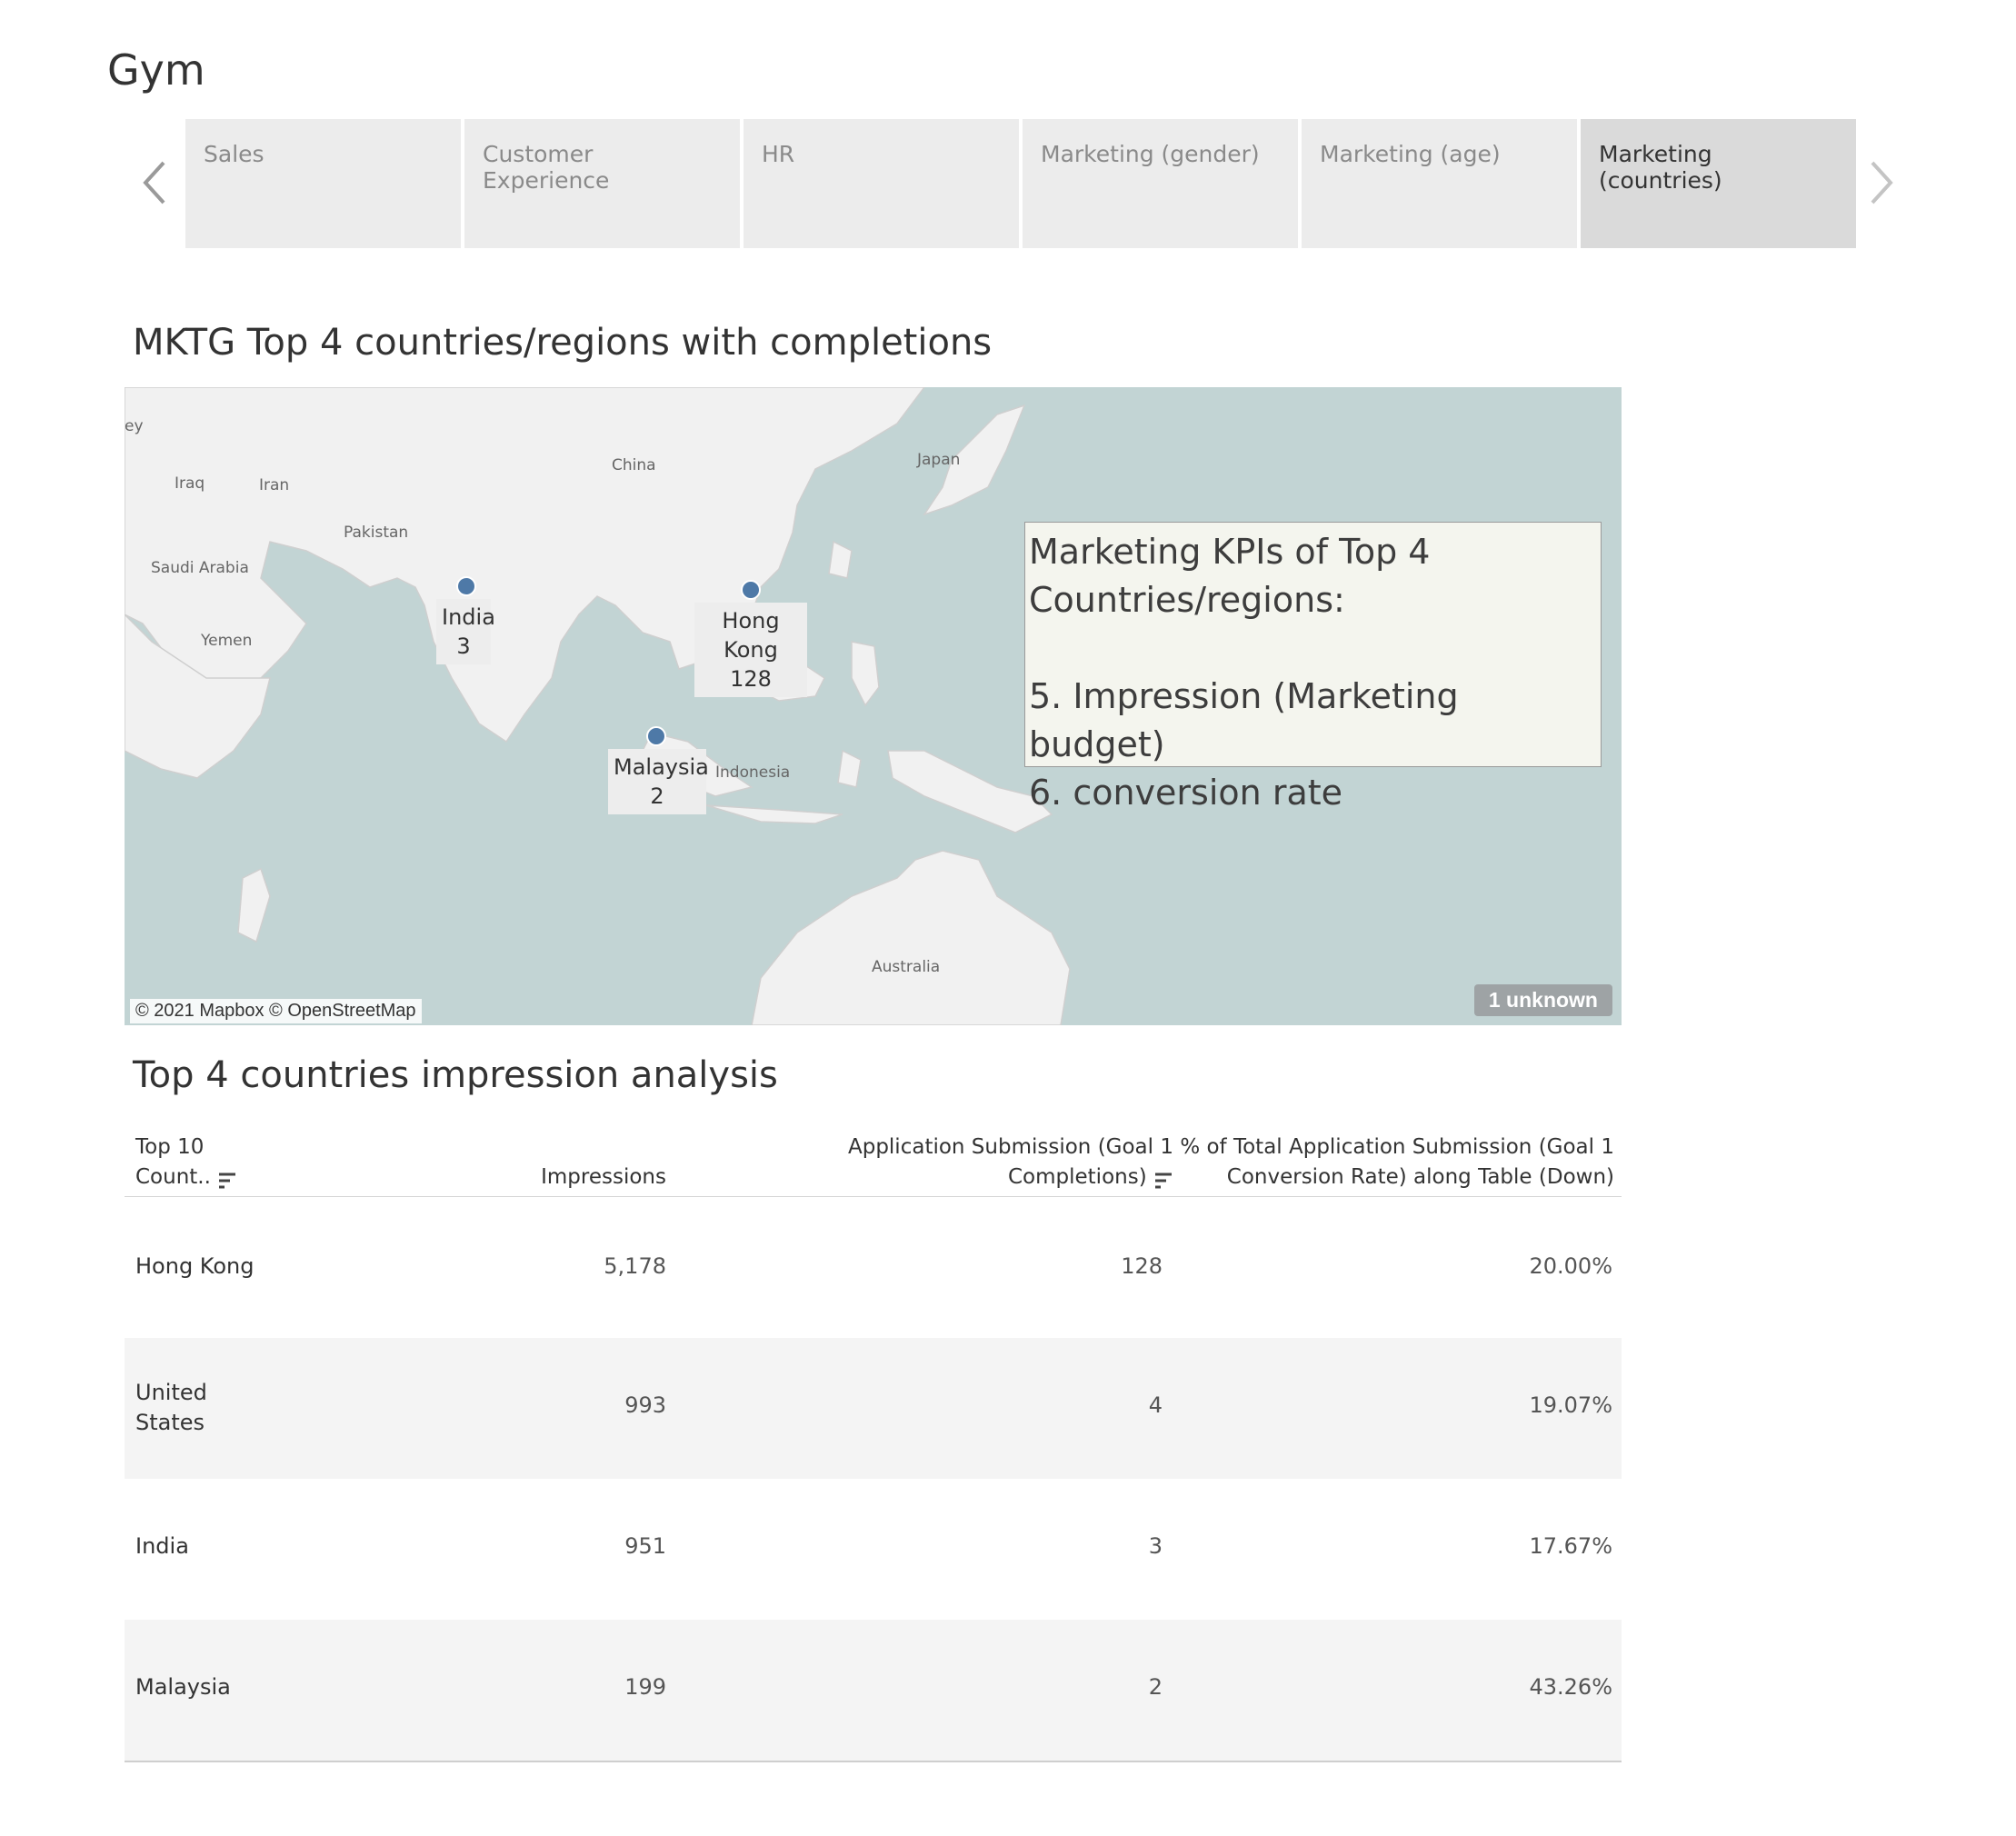 The image size is (2016, 1836). What do you see at coordinates (1160, 183) in the screenshot?
I see `tab-marketing-gender: Marketing (gender)` at bounding box center [1160, 183].